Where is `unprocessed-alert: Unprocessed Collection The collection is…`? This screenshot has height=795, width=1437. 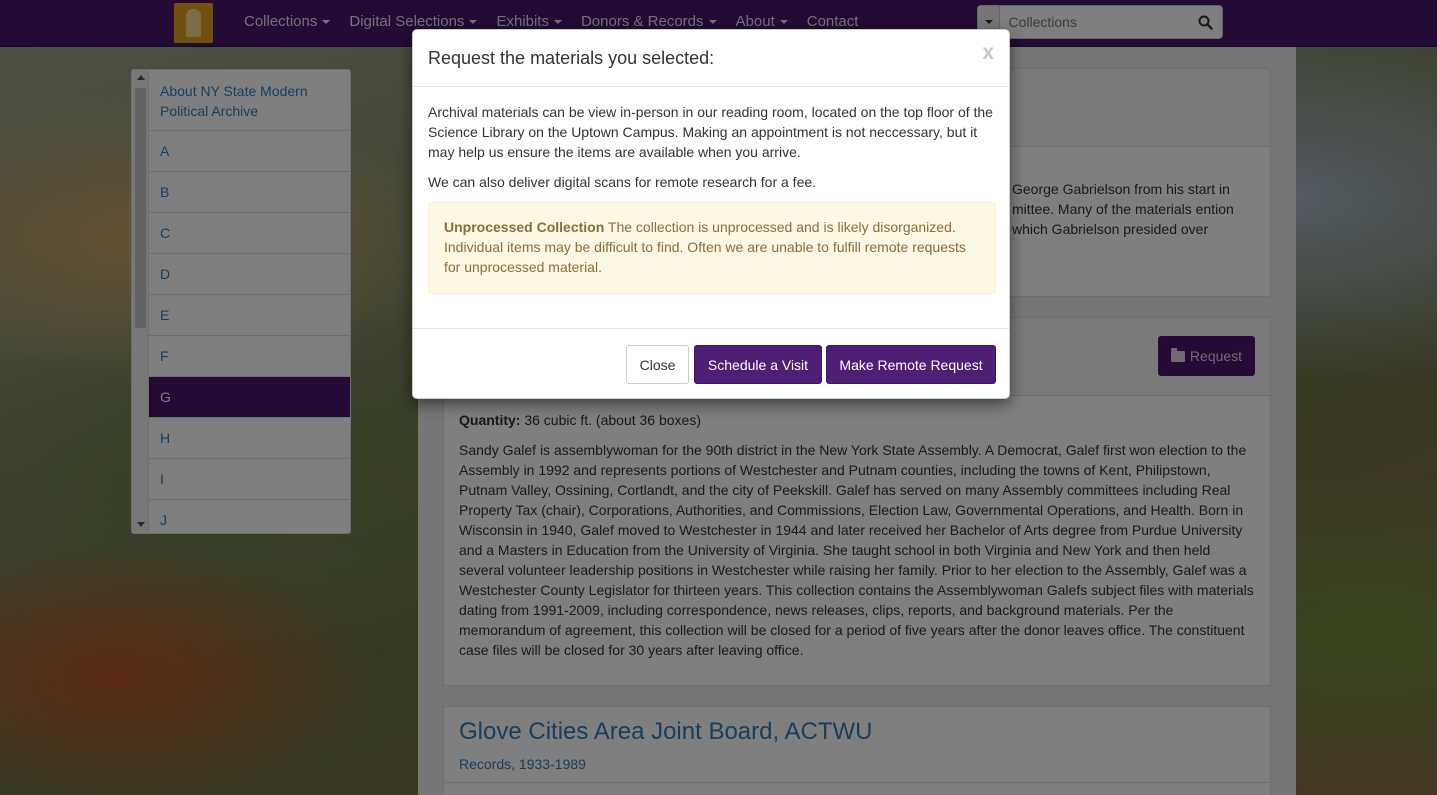
unprocessed-alert: Unprocessed Collection The collection is… is located at coordinates (712, 248).